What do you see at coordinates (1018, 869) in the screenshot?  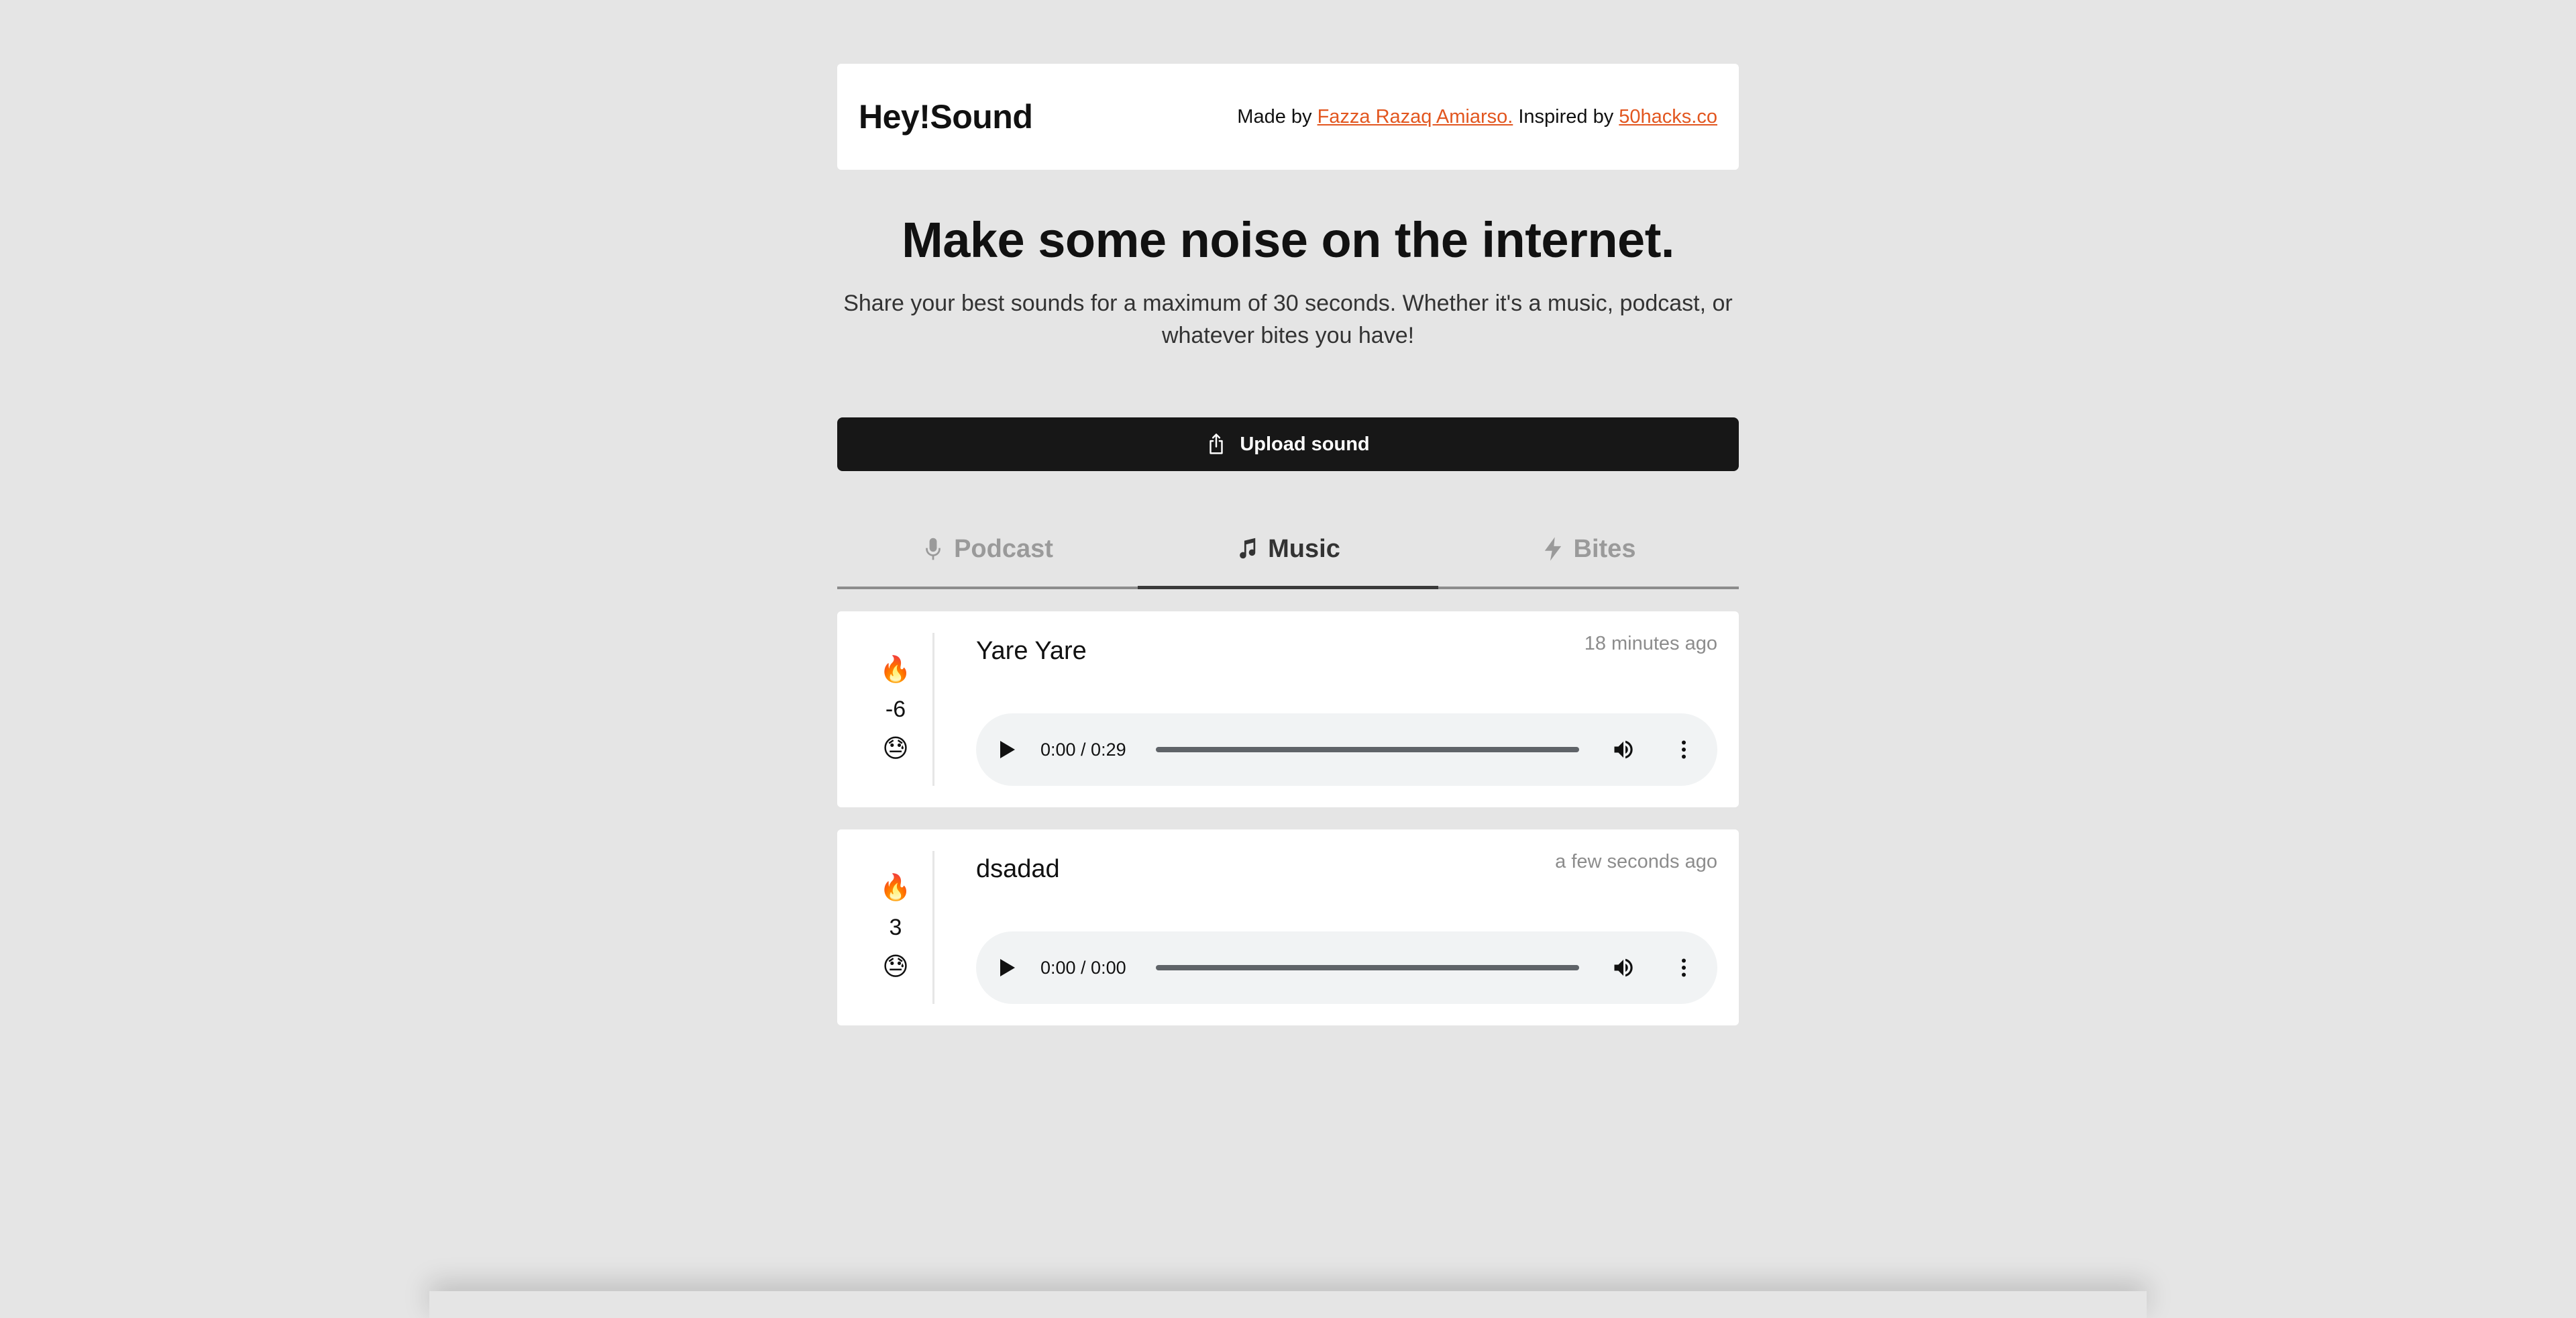 I see `sound-title: dsadad` at bounding box center [1018, 869].